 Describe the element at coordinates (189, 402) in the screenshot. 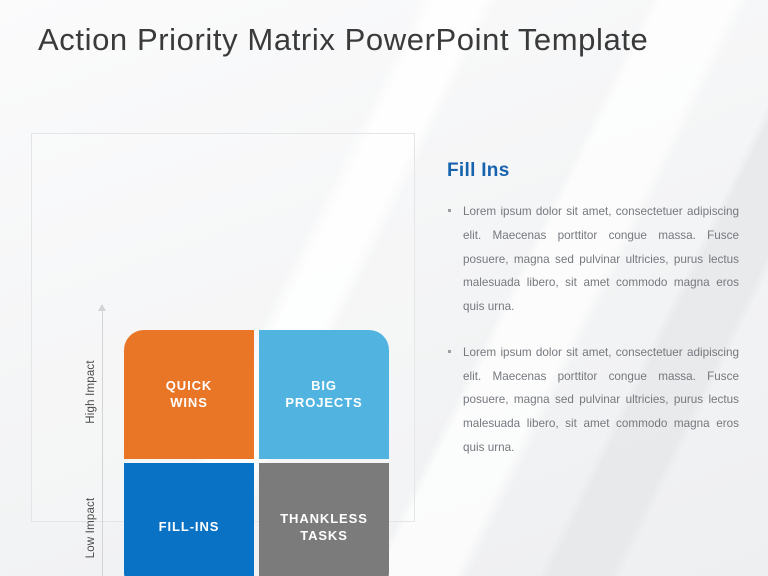

I see `quadrant-label-line2: WINS` at that location.